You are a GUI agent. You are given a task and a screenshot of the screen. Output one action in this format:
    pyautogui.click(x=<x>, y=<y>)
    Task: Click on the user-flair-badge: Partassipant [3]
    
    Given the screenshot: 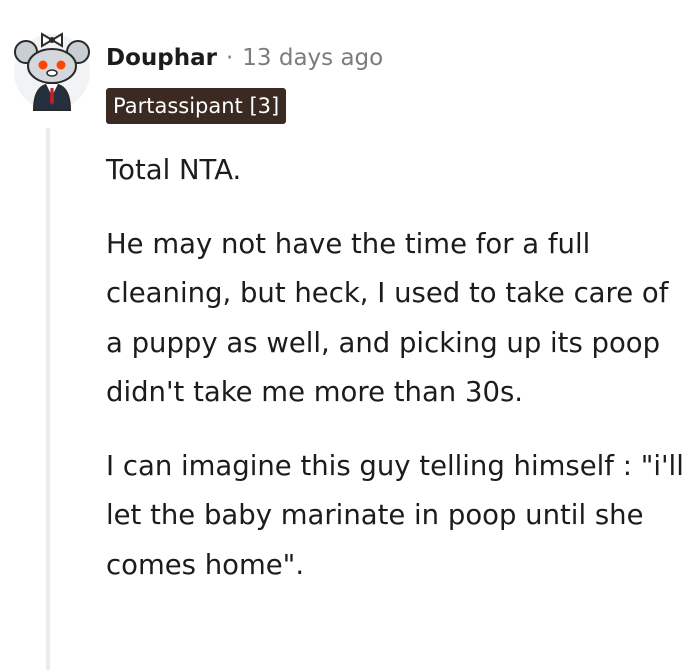 What is the action you would take?
    pyautogui.click(x=196, y=106)
    